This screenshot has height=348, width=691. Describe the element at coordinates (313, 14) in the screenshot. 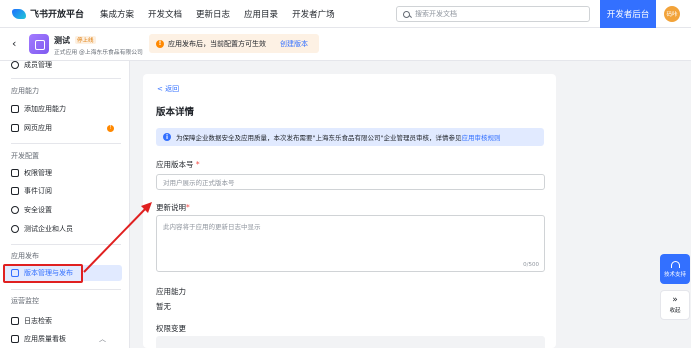

I see `nav-link-developer-square: 开发者广场` at that location.